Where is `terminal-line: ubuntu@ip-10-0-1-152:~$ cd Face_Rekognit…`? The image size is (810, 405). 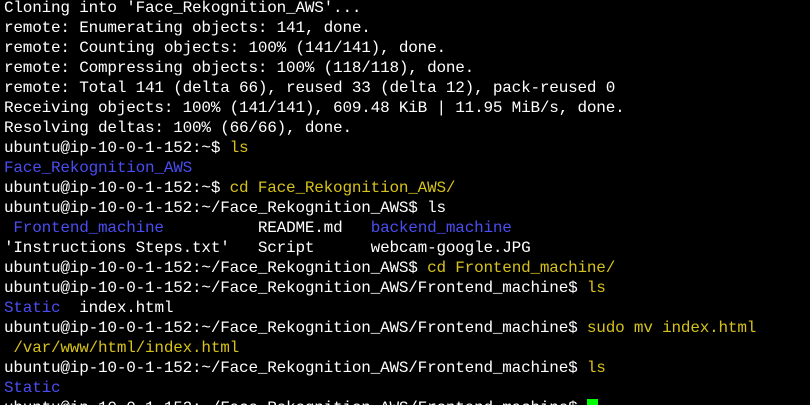
terminal-line: ubuntu@ip-10-0-1-152:~$ cd Face_Rekognit… is located at coordinates (380, 188).